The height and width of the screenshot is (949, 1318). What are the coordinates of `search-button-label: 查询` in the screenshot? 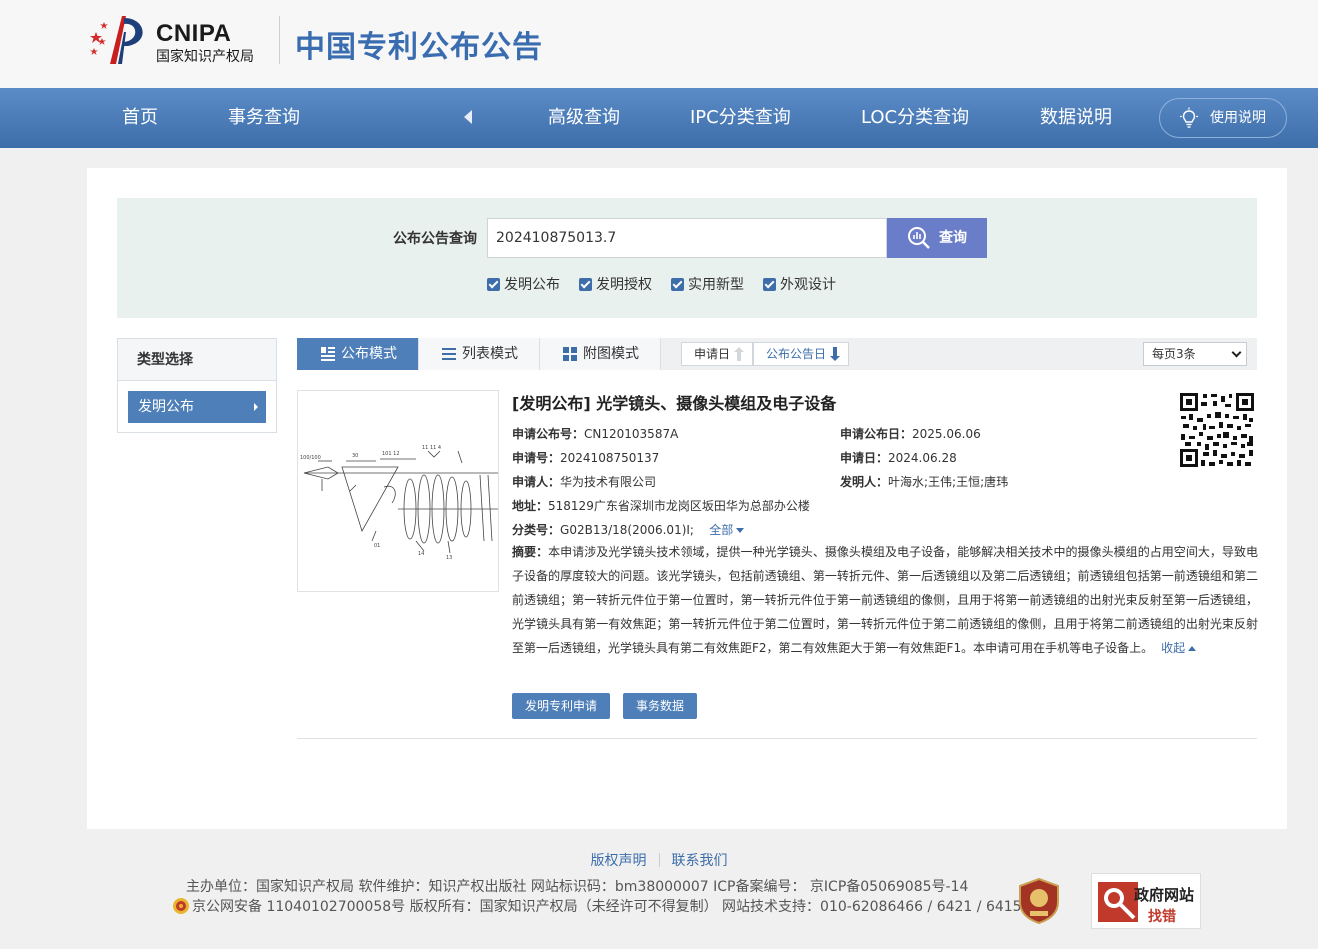 It's located at (953, 238).